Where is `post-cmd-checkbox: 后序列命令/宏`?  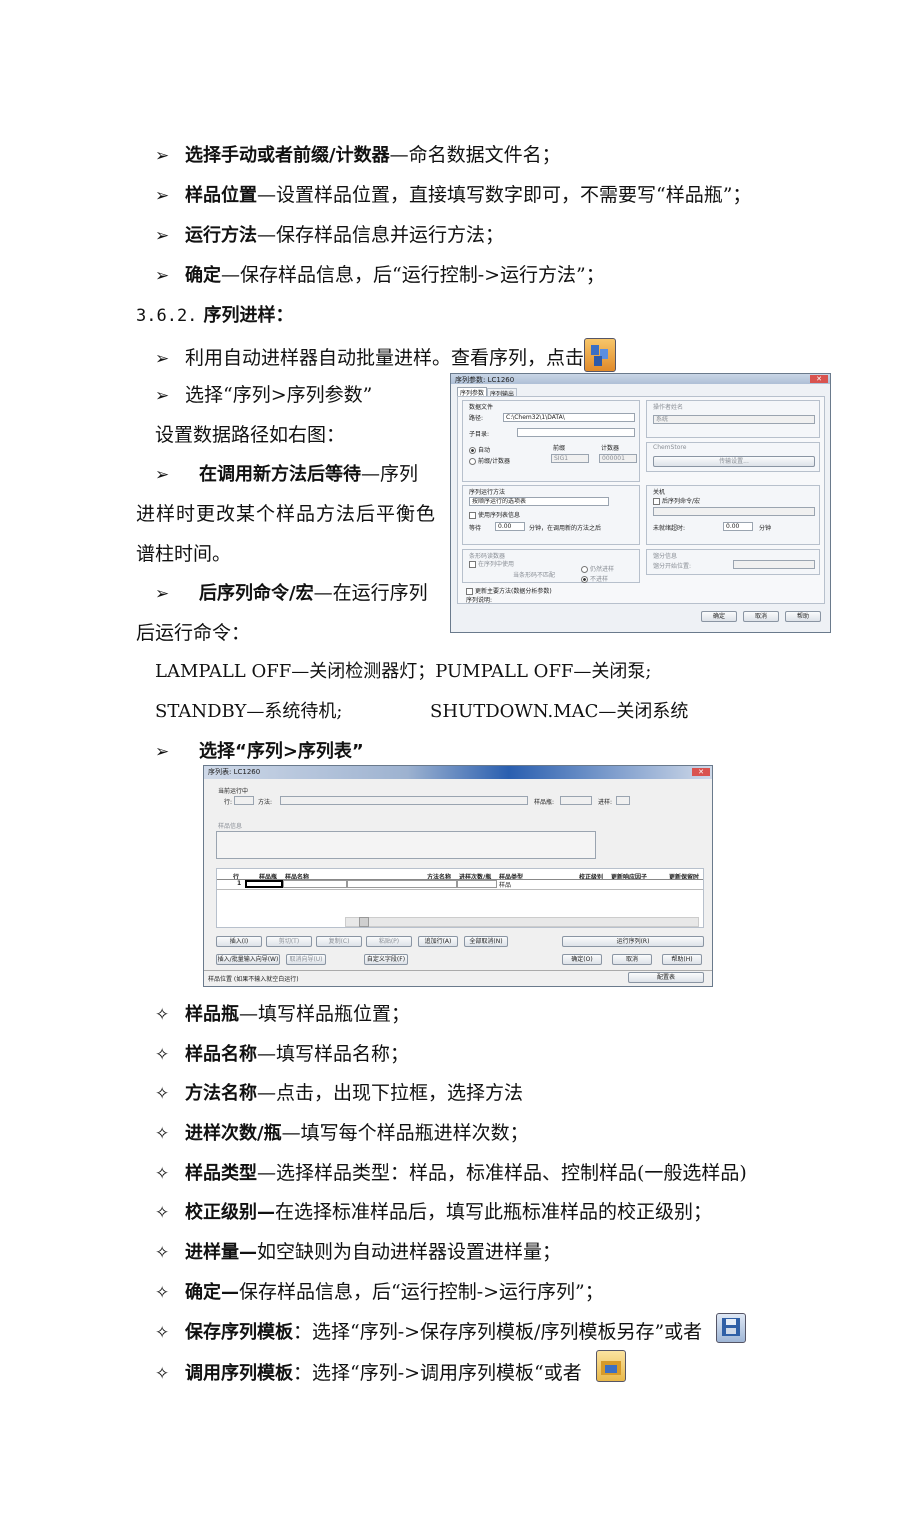
post-cmd-checkbox: 后序列命令/宏 is located at coordinates (676, 500).